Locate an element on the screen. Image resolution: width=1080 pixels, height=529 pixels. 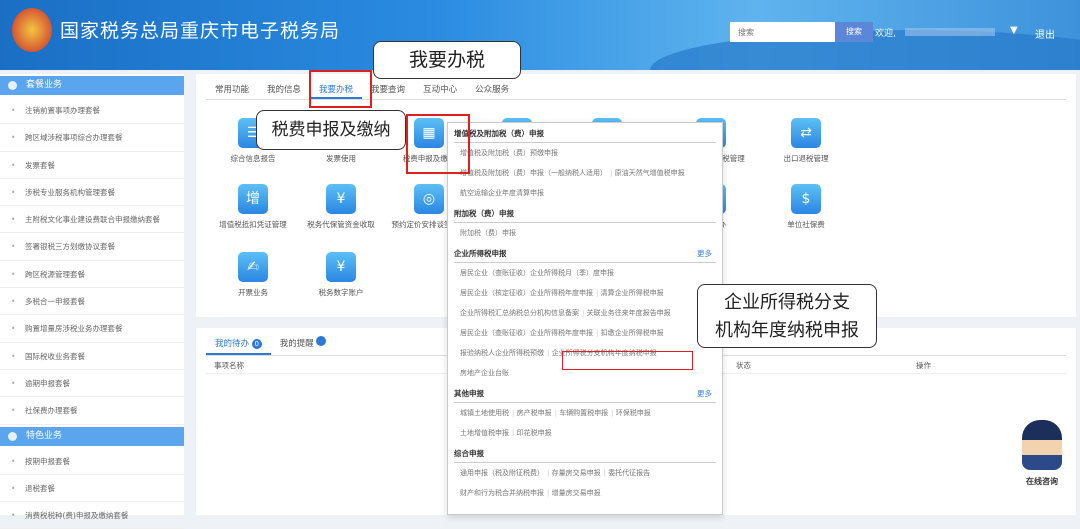
tab-my-reminders: 我的提醒 is located at coordinates (303, 343).